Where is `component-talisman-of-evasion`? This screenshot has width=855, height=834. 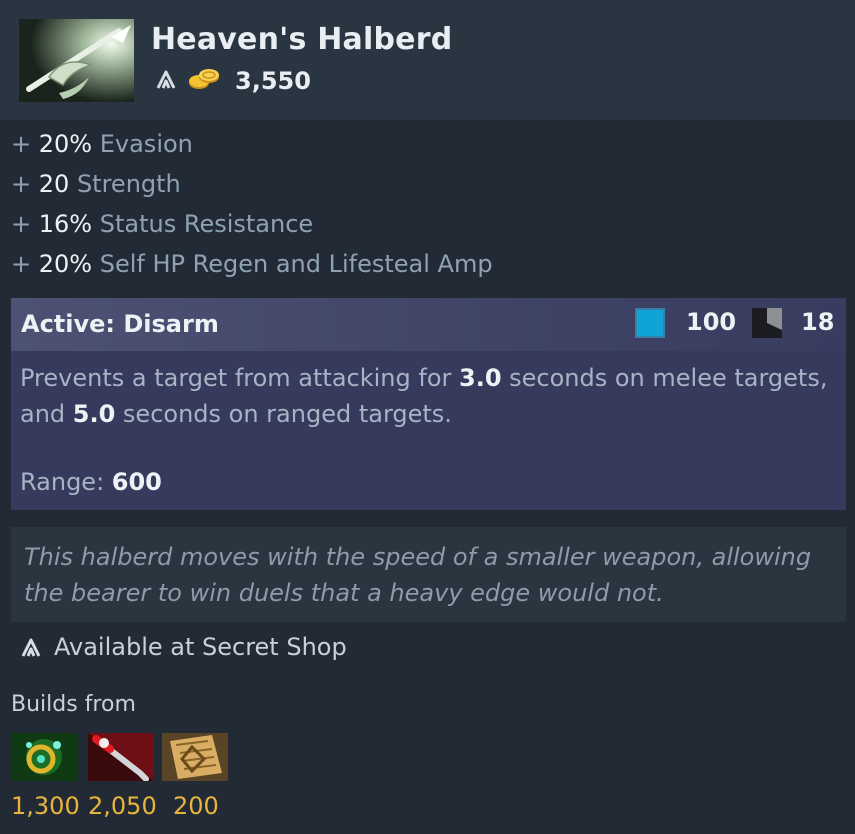
component-talisman-of-evasion is located at coordinates (44, 757).